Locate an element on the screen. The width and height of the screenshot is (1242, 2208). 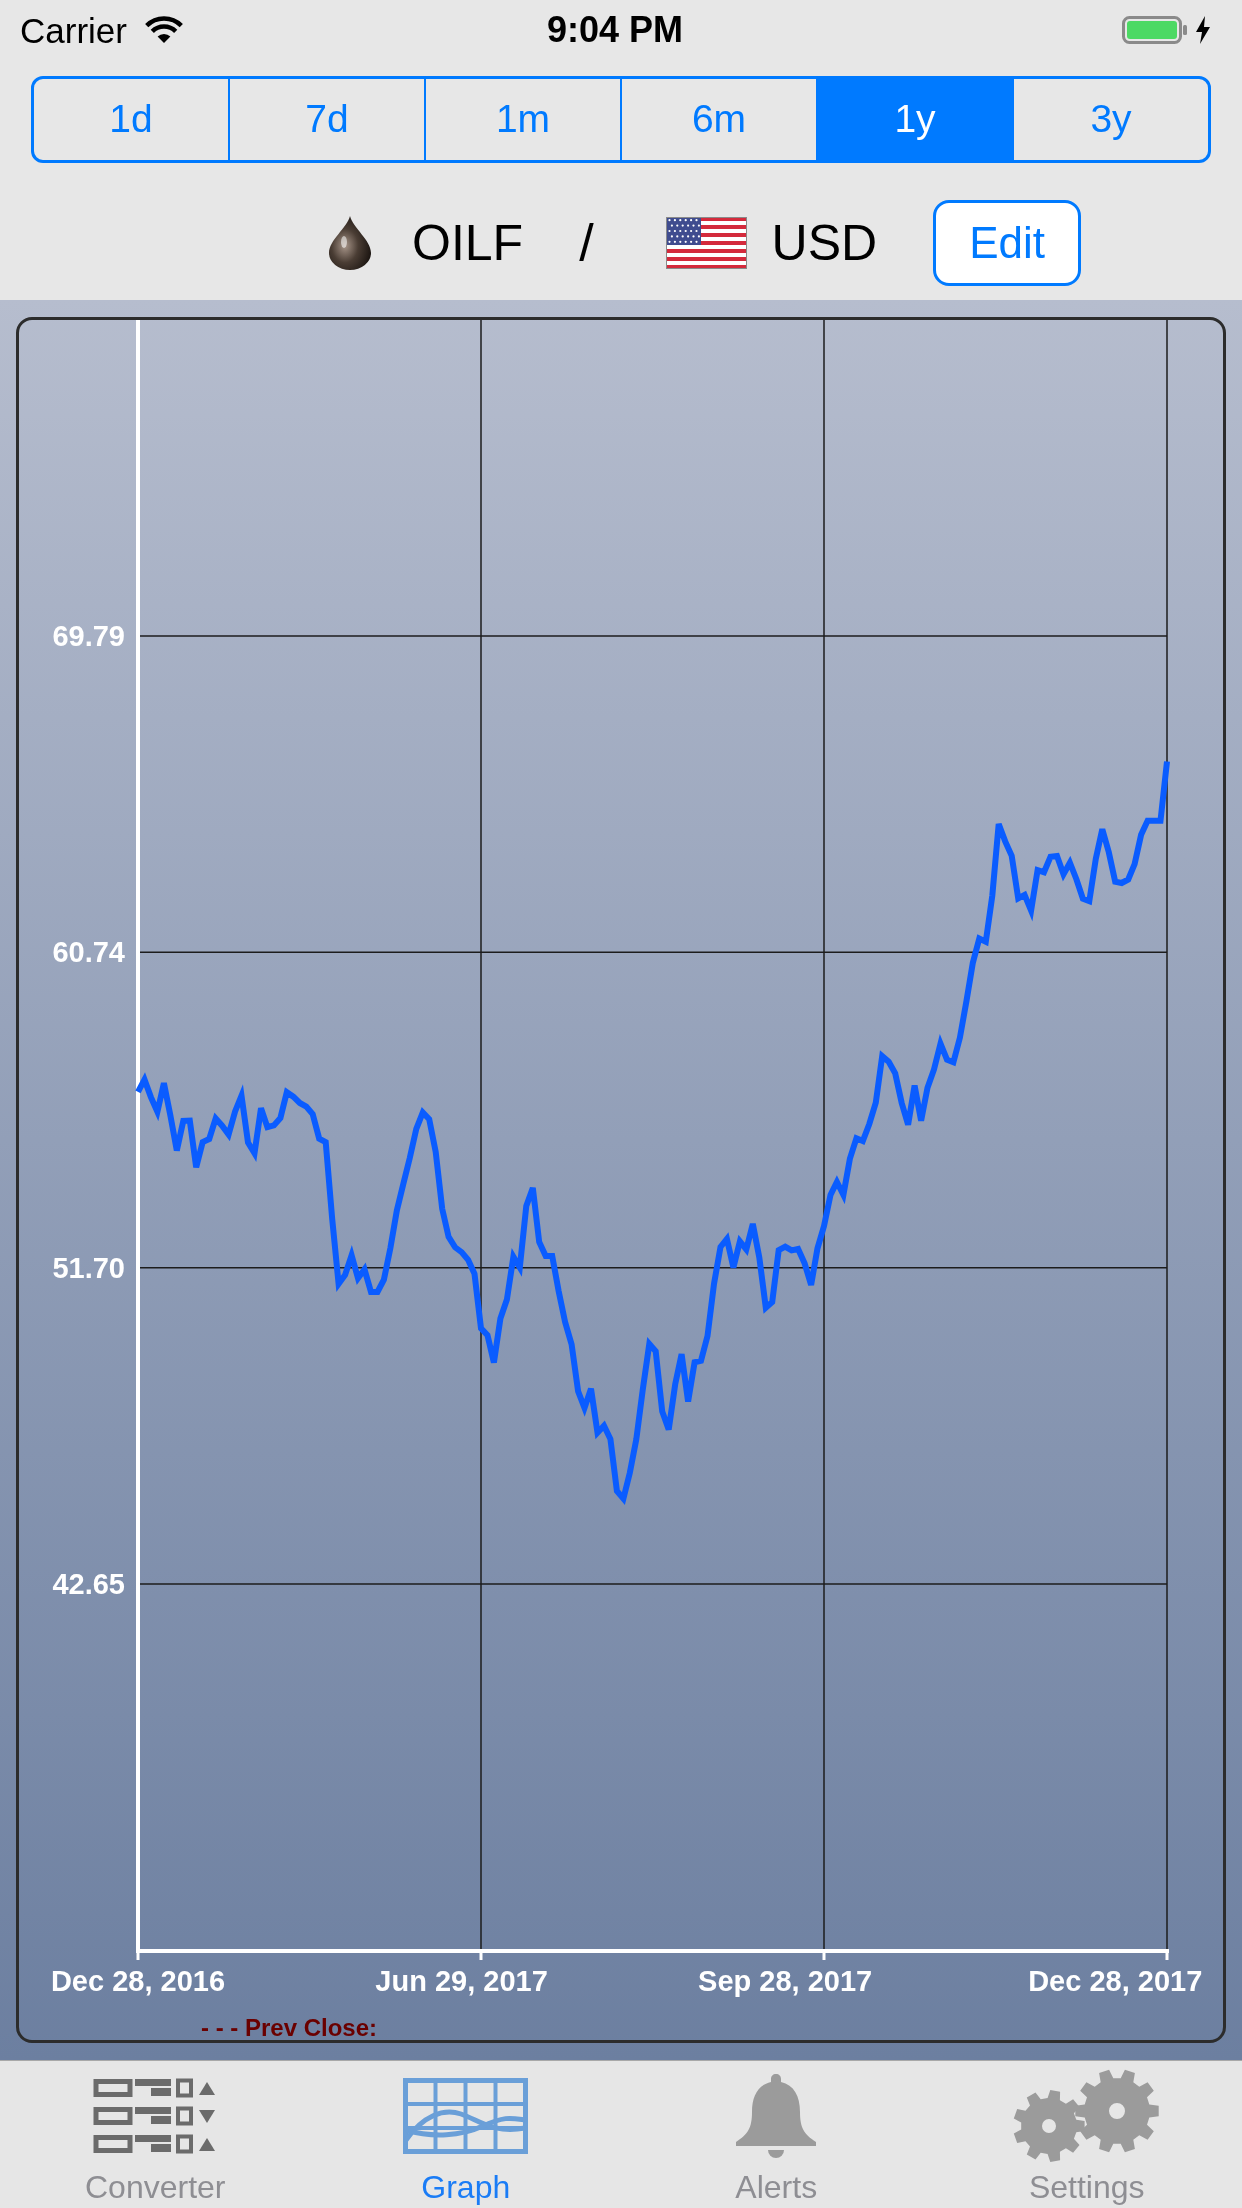
tab-bar-item: Graph is located at coordinates (465, 2134).